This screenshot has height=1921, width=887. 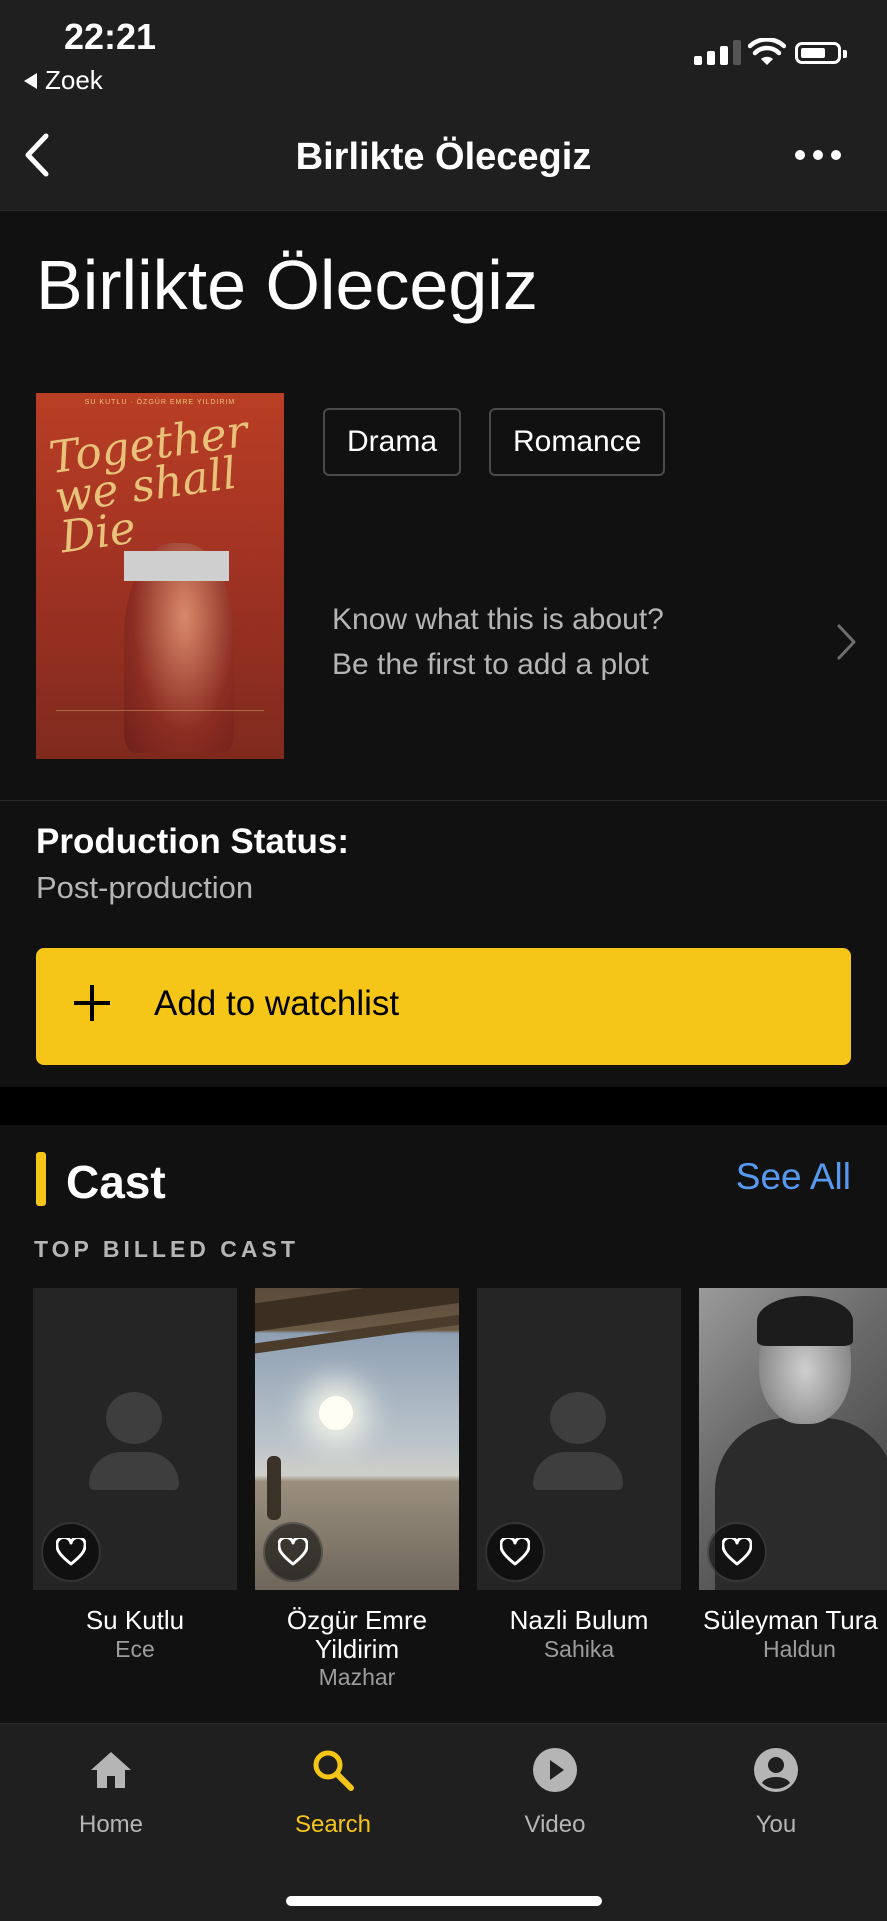 What do you see at coordinates (333, 1824) in the screenshot?
I see `tab-search-label: Search` at bounding box center [333, 1824].